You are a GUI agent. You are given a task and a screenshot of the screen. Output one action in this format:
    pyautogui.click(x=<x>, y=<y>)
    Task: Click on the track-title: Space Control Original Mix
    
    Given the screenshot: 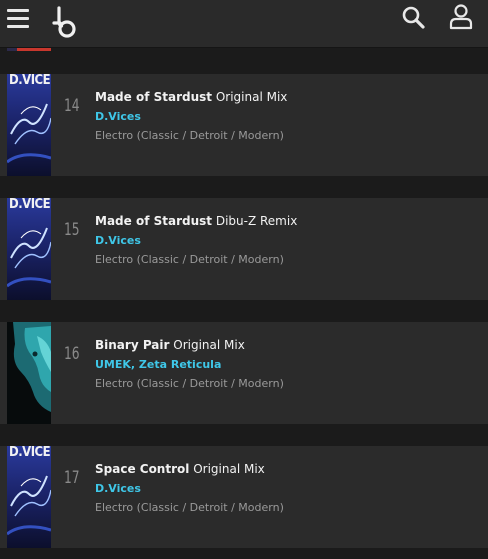 What is the action you would take?
    pyautogui.click(x=180, y=469)
    